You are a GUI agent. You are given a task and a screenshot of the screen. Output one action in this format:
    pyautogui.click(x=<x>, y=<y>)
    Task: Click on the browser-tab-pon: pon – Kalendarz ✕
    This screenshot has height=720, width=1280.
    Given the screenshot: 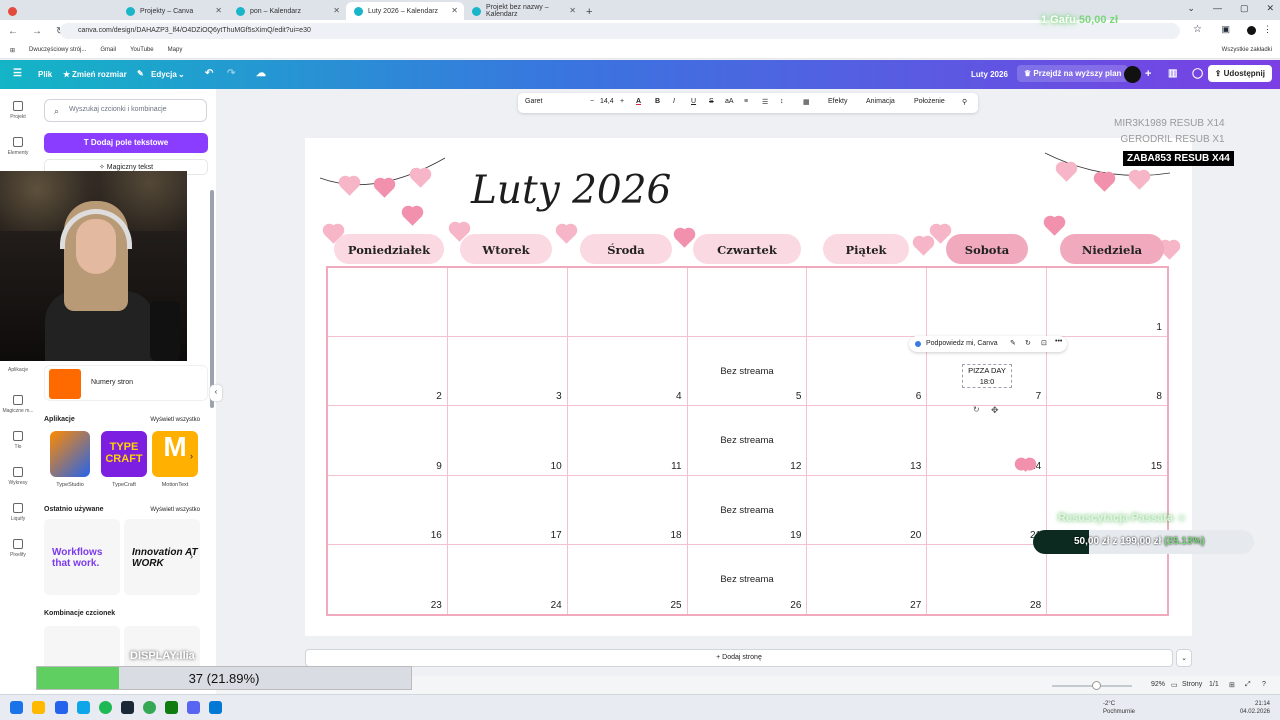 What is the action you would take?
    pyautogui.click(x=287, y=11)
    